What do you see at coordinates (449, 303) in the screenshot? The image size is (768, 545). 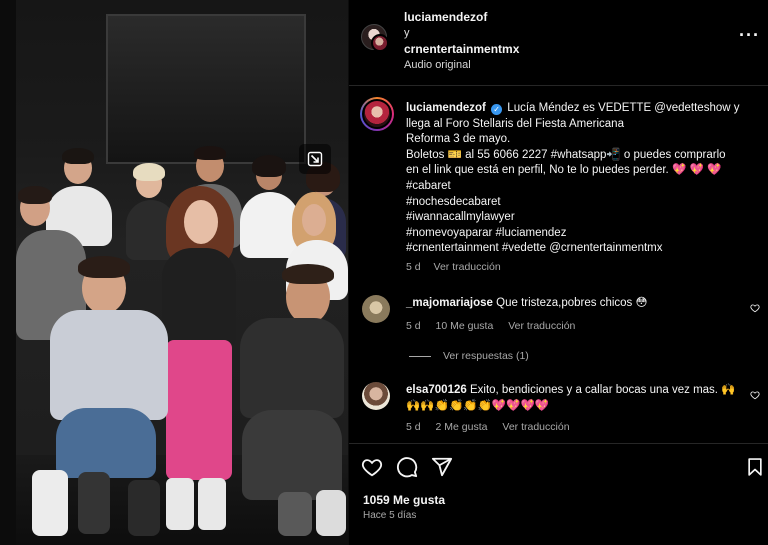 I see `comment-username: _majomariajose` at bounding box center [449, 303].